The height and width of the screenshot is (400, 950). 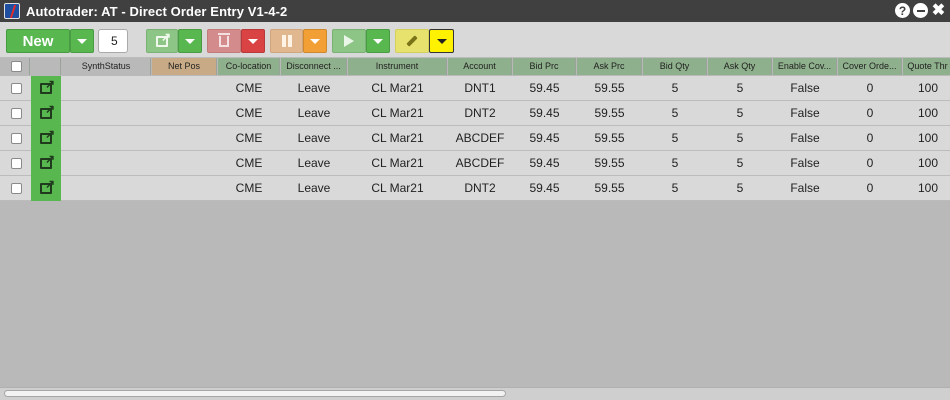 What do you see at coordinates (902, 10) in the screenshot?
I see `help-icon: ?` at bounding box center [902, 10].